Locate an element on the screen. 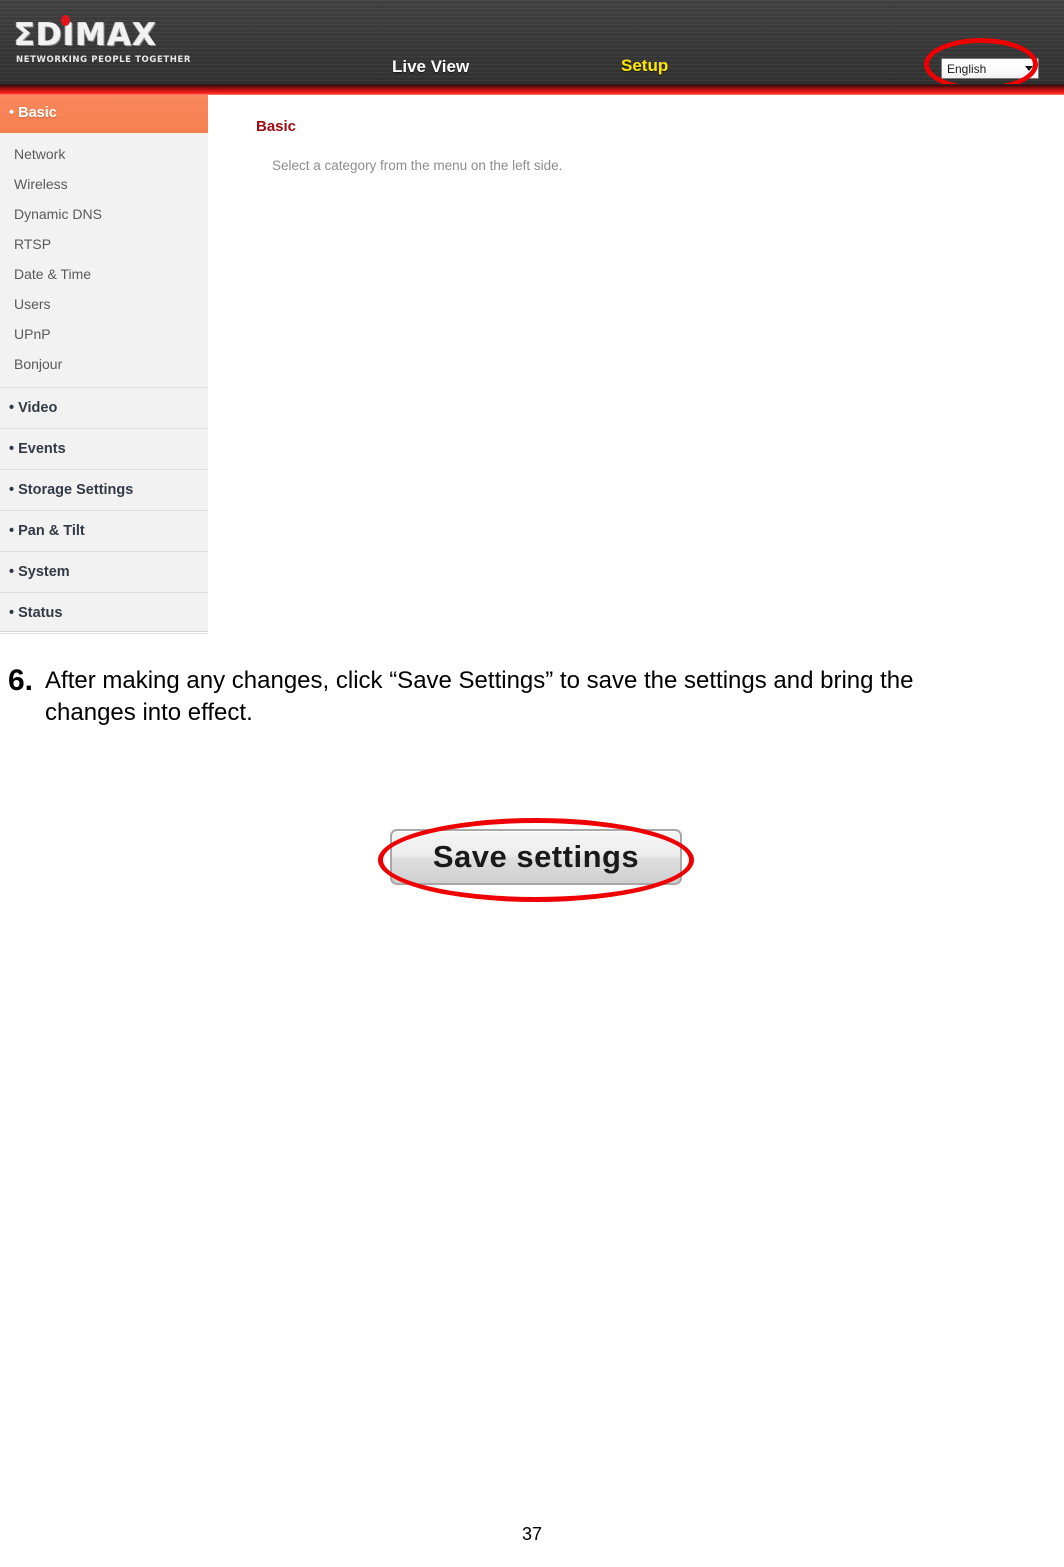  sidebar-item-dynamic-dns: Dynamic DNS is located at coordinates (104, 214).